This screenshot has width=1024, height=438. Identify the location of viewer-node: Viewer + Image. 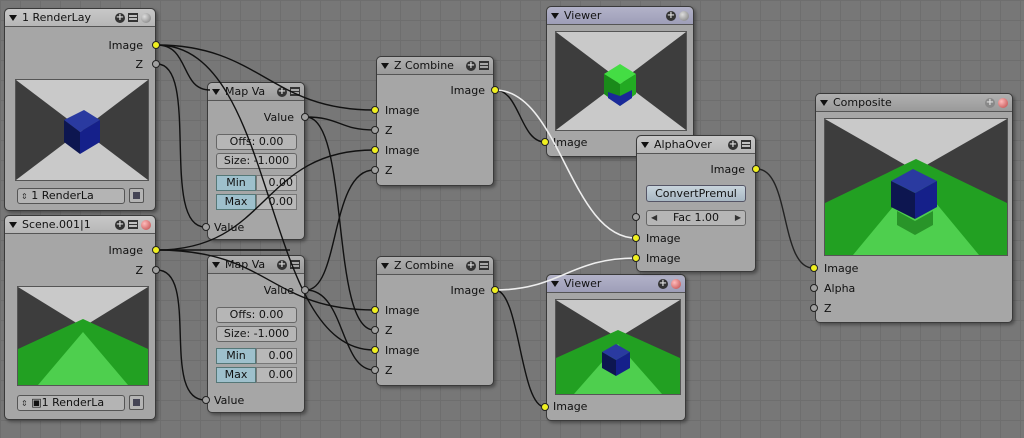
(616, 347).